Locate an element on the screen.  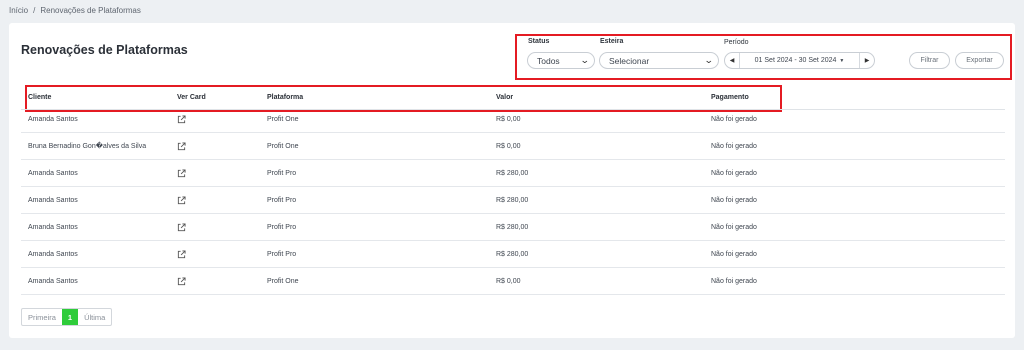
pagination: Primeira 1 Última is located at coordinates (67, 317).